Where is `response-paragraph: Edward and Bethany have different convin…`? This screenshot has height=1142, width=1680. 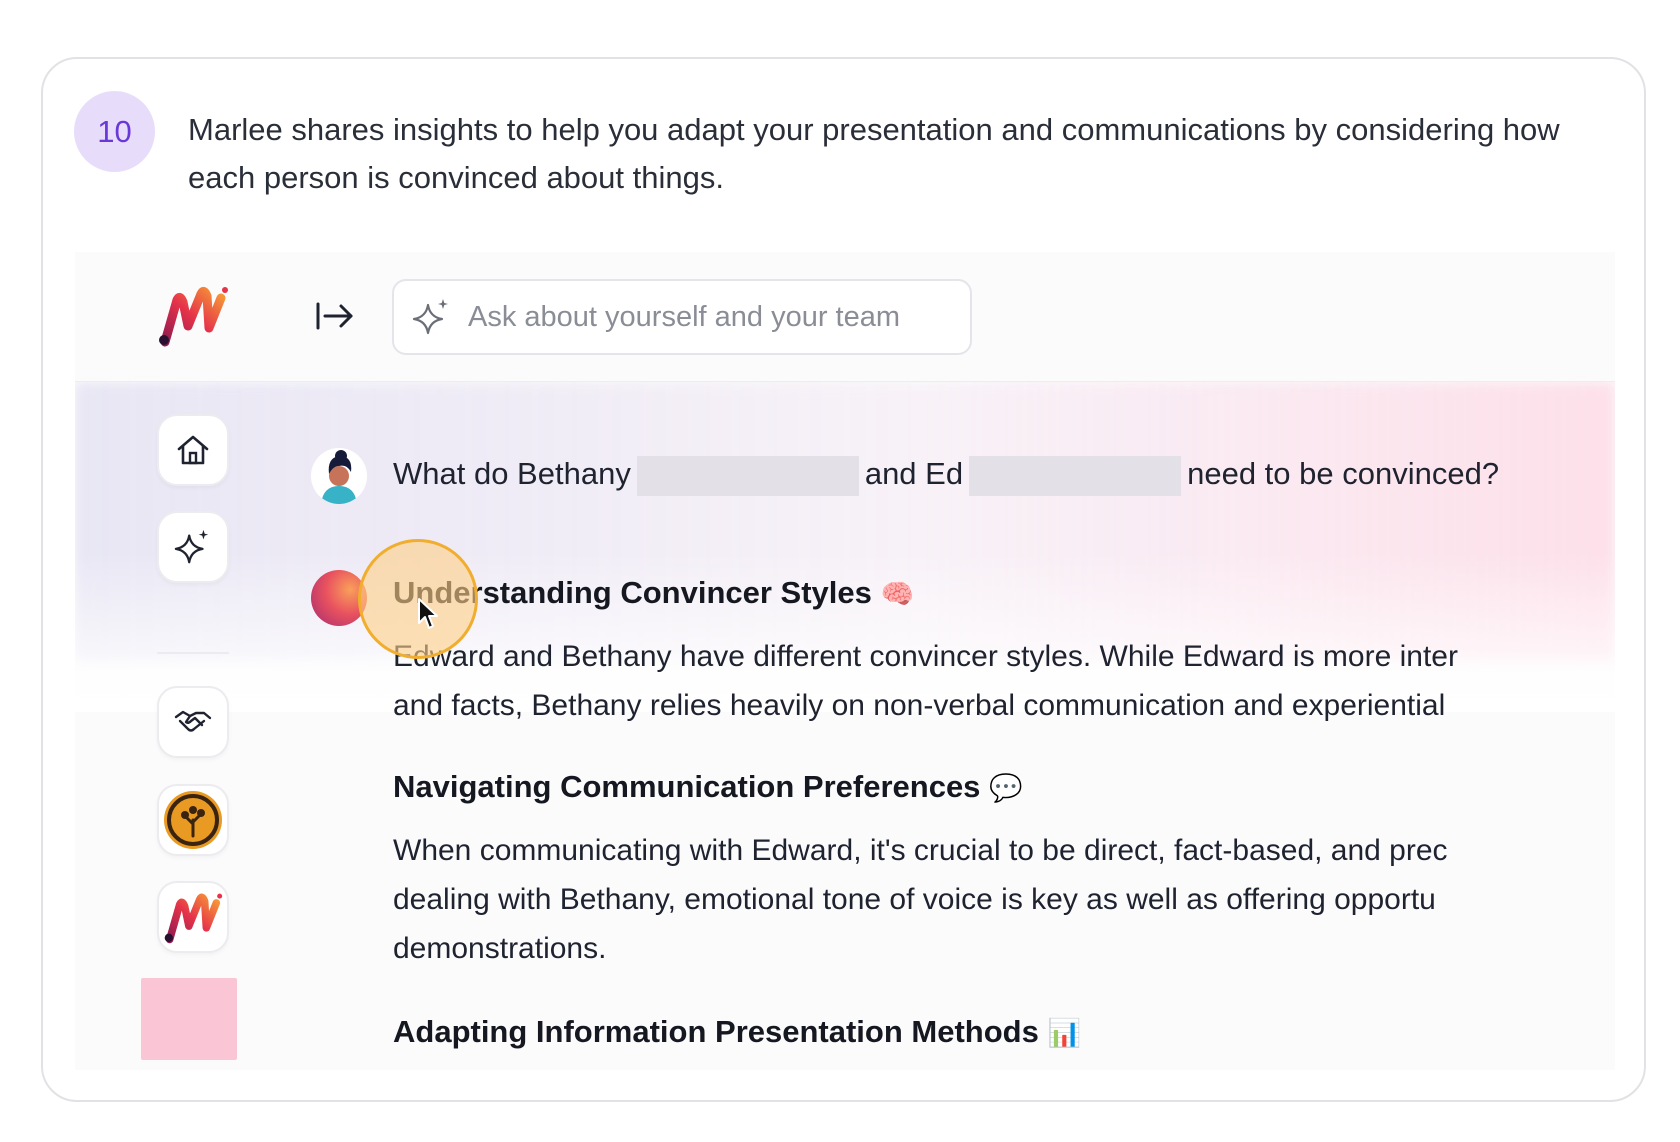 response-paragraph: Edward and Bethany have different convin… is located at coordinates (925, 681).